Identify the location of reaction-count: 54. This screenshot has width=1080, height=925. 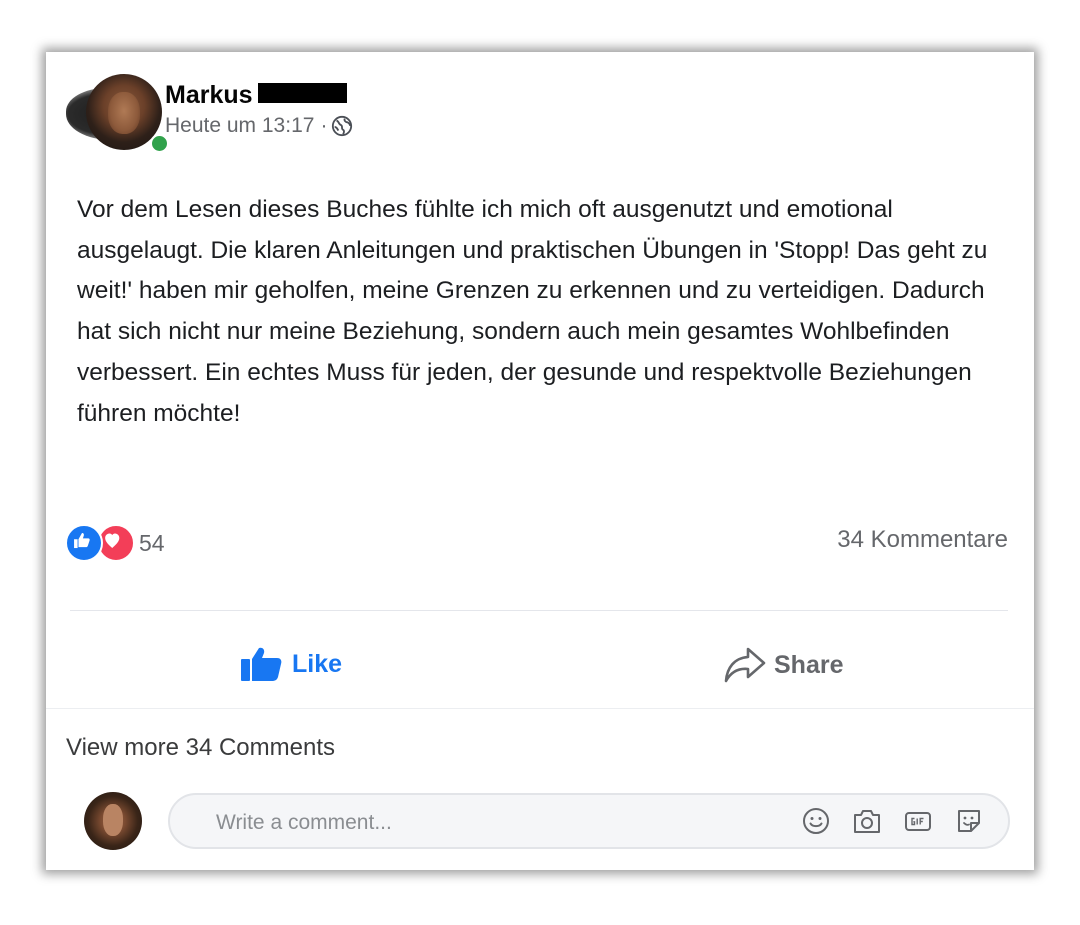
(152, 542).